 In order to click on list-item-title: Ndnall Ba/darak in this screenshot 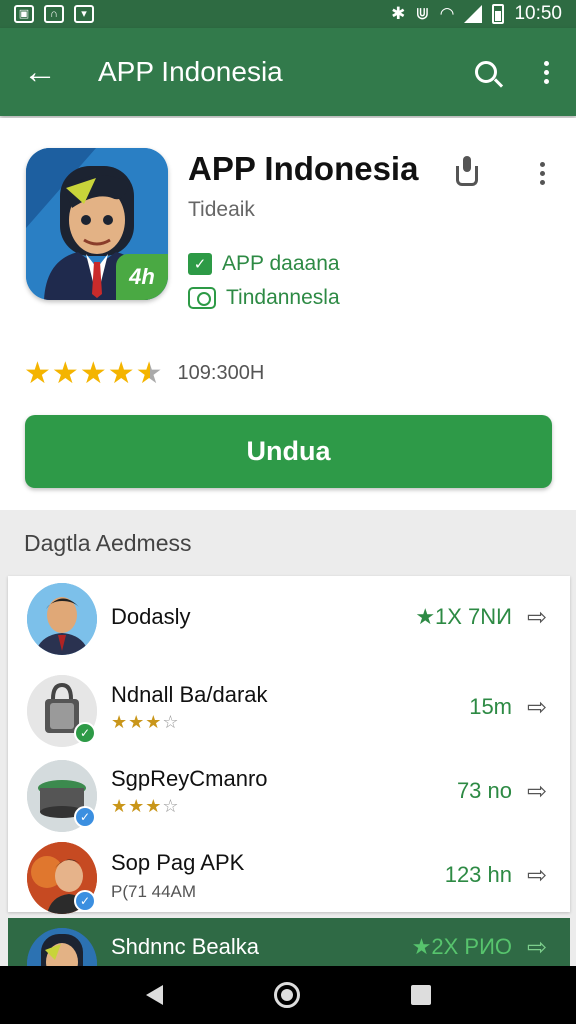, I will do `click(189, 694)`.